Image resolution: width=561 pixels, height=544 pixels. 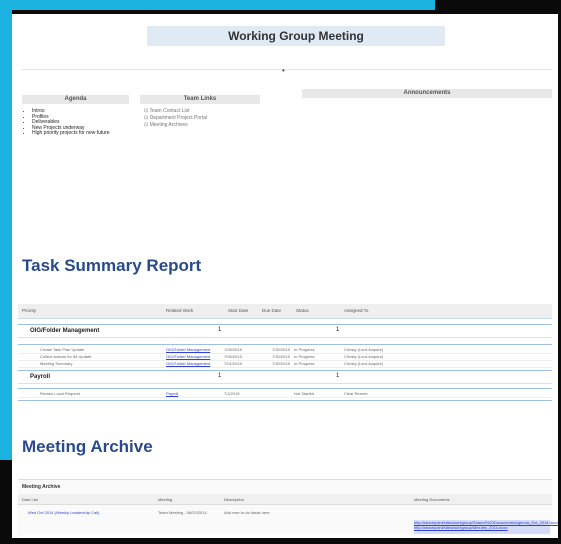 What do you see at coordinates (63, 512) in the screenshot?
I see `meeting-date-link: Wed Oct 2014 (Weekly Leadership Call)` at bounding box center [63, 512].